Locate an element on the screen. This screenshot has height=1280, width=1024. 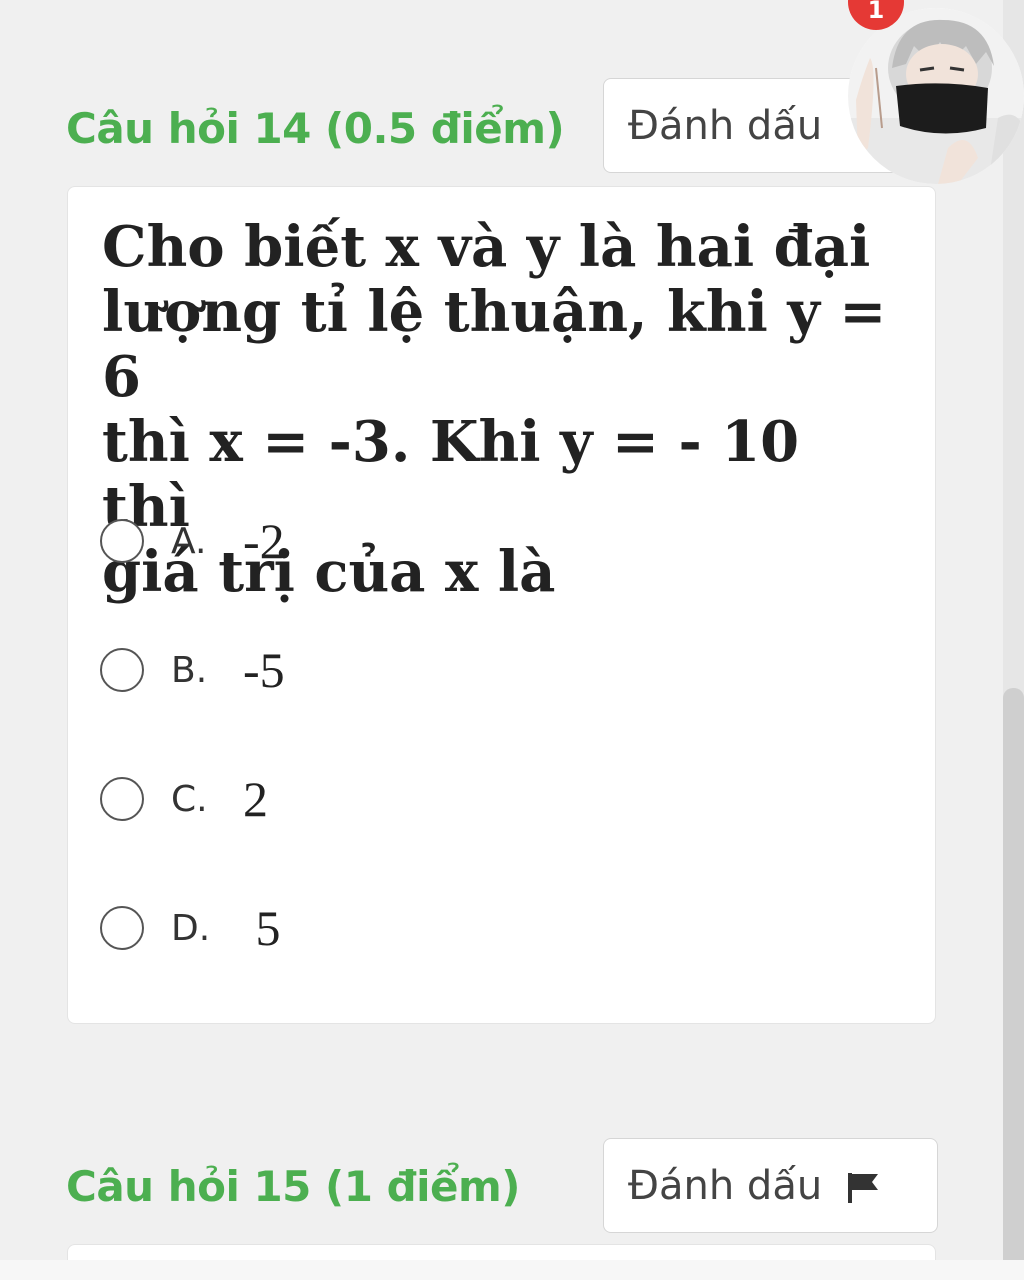
flag-icon is located at coordinates (863, 1186).